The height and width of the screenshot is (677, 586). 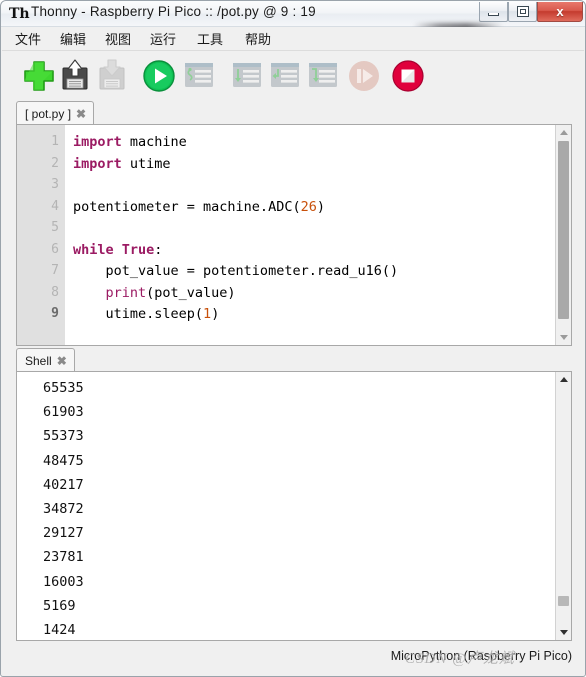 I want to click on menu-item-1: 编辑, so click(x=73, y=39).